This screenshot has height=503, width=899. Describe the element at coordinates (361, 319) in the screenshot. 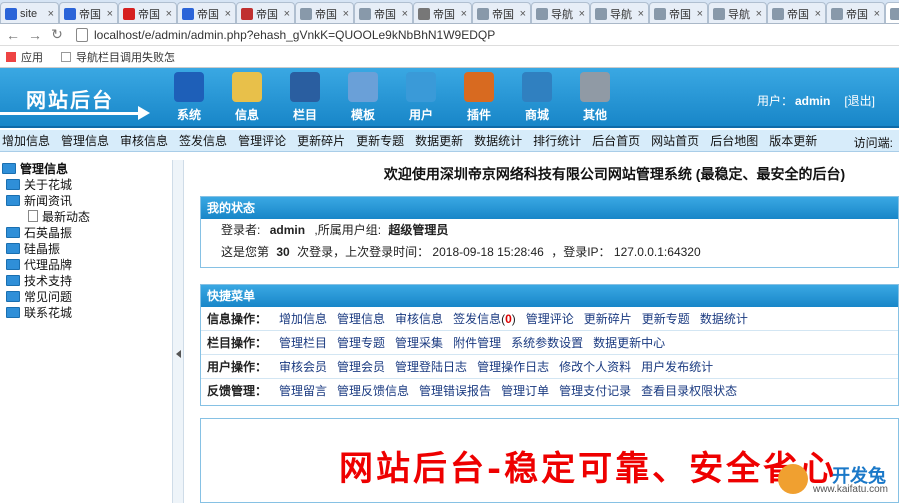

I see `quick-menu-link: 管理信息` at that location.